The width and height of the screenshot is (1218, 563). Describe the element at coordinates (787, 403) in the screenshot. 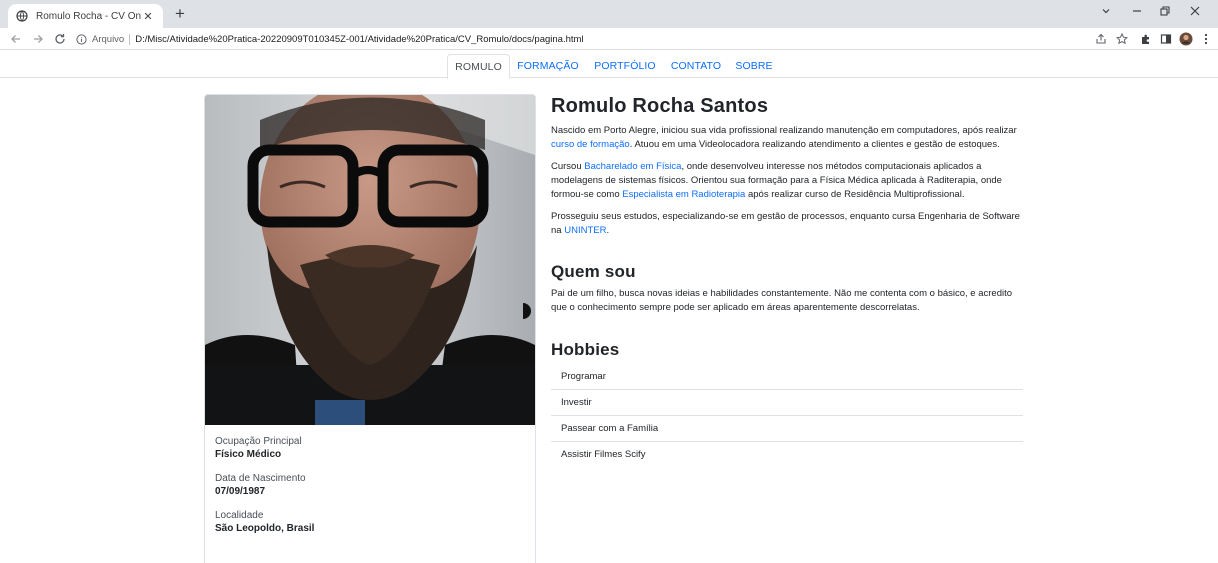

I see `list-item: Investir` at that location.